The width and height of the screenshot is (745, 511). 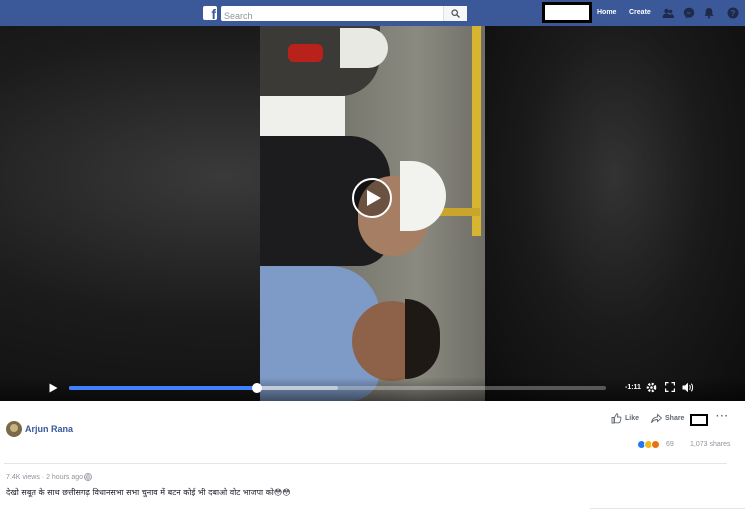 I want to click on settings-icon, so click(x=651, y=387).